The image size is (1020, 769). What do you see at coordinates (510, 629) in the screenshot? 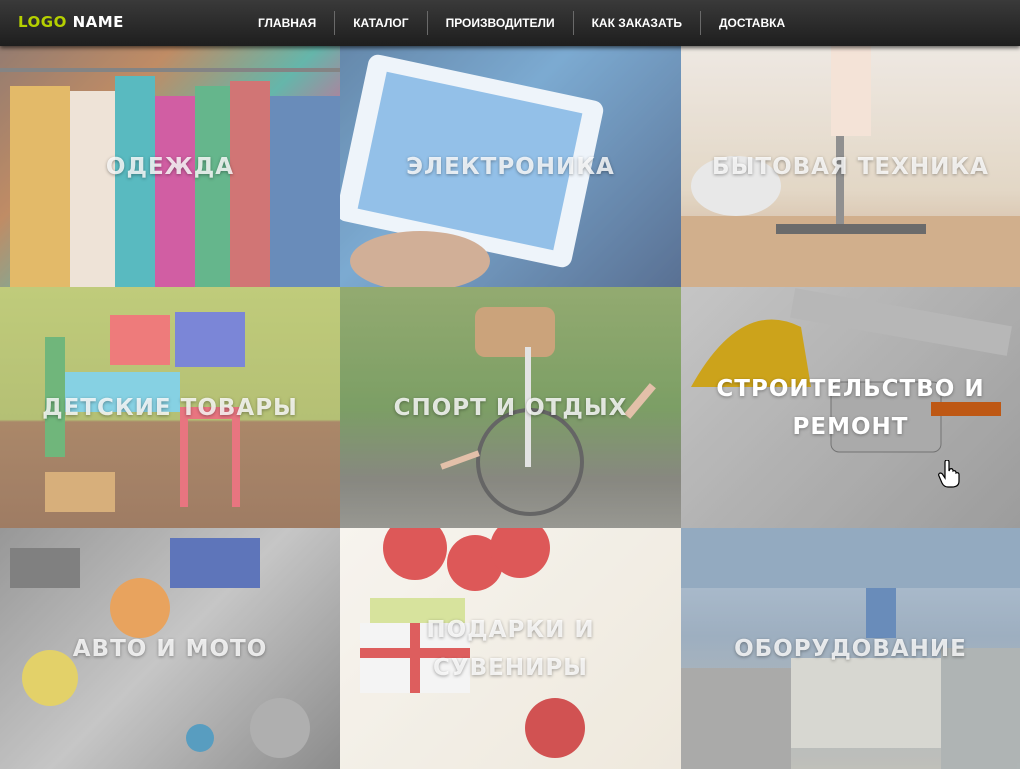
I see `label-line: ПОДАРКИ И` at bounding box center [510, 629].